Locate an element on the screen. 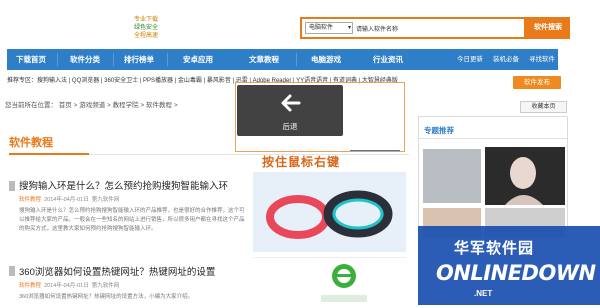 The height and width of the screenshot is (308, 600). nav-item-news: 行业资讯 is located at coordinates (388, 59).